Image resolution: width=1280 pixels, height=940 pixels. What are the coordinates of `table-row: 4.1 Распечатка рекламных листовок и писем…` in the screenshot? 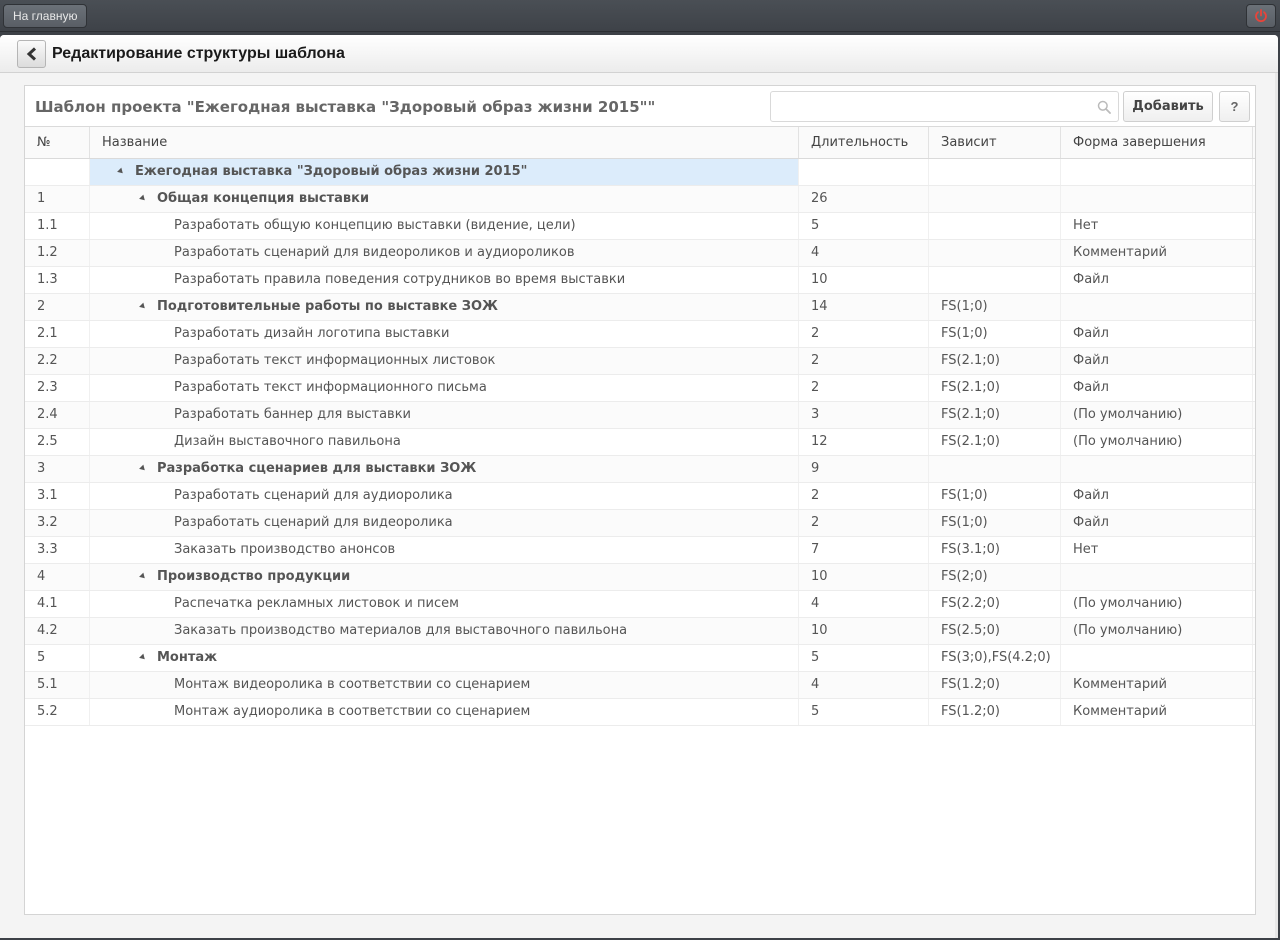 It's located at (640, 604).